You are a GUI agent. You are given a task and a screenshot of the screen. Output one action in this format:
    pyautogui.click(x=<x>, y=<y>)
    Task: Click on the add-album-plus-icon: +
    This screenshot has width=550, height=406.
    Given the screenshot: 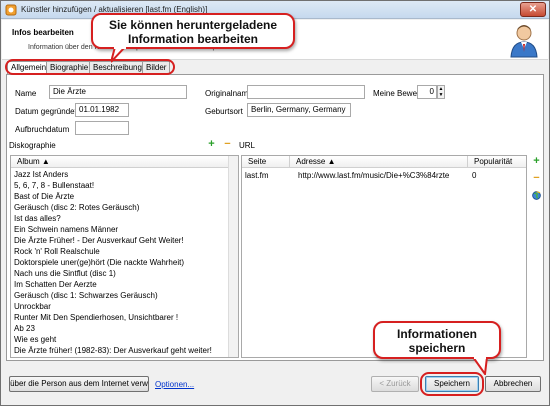 What is the action you would take?
    pyautogui.click(x=211, y=144)
    